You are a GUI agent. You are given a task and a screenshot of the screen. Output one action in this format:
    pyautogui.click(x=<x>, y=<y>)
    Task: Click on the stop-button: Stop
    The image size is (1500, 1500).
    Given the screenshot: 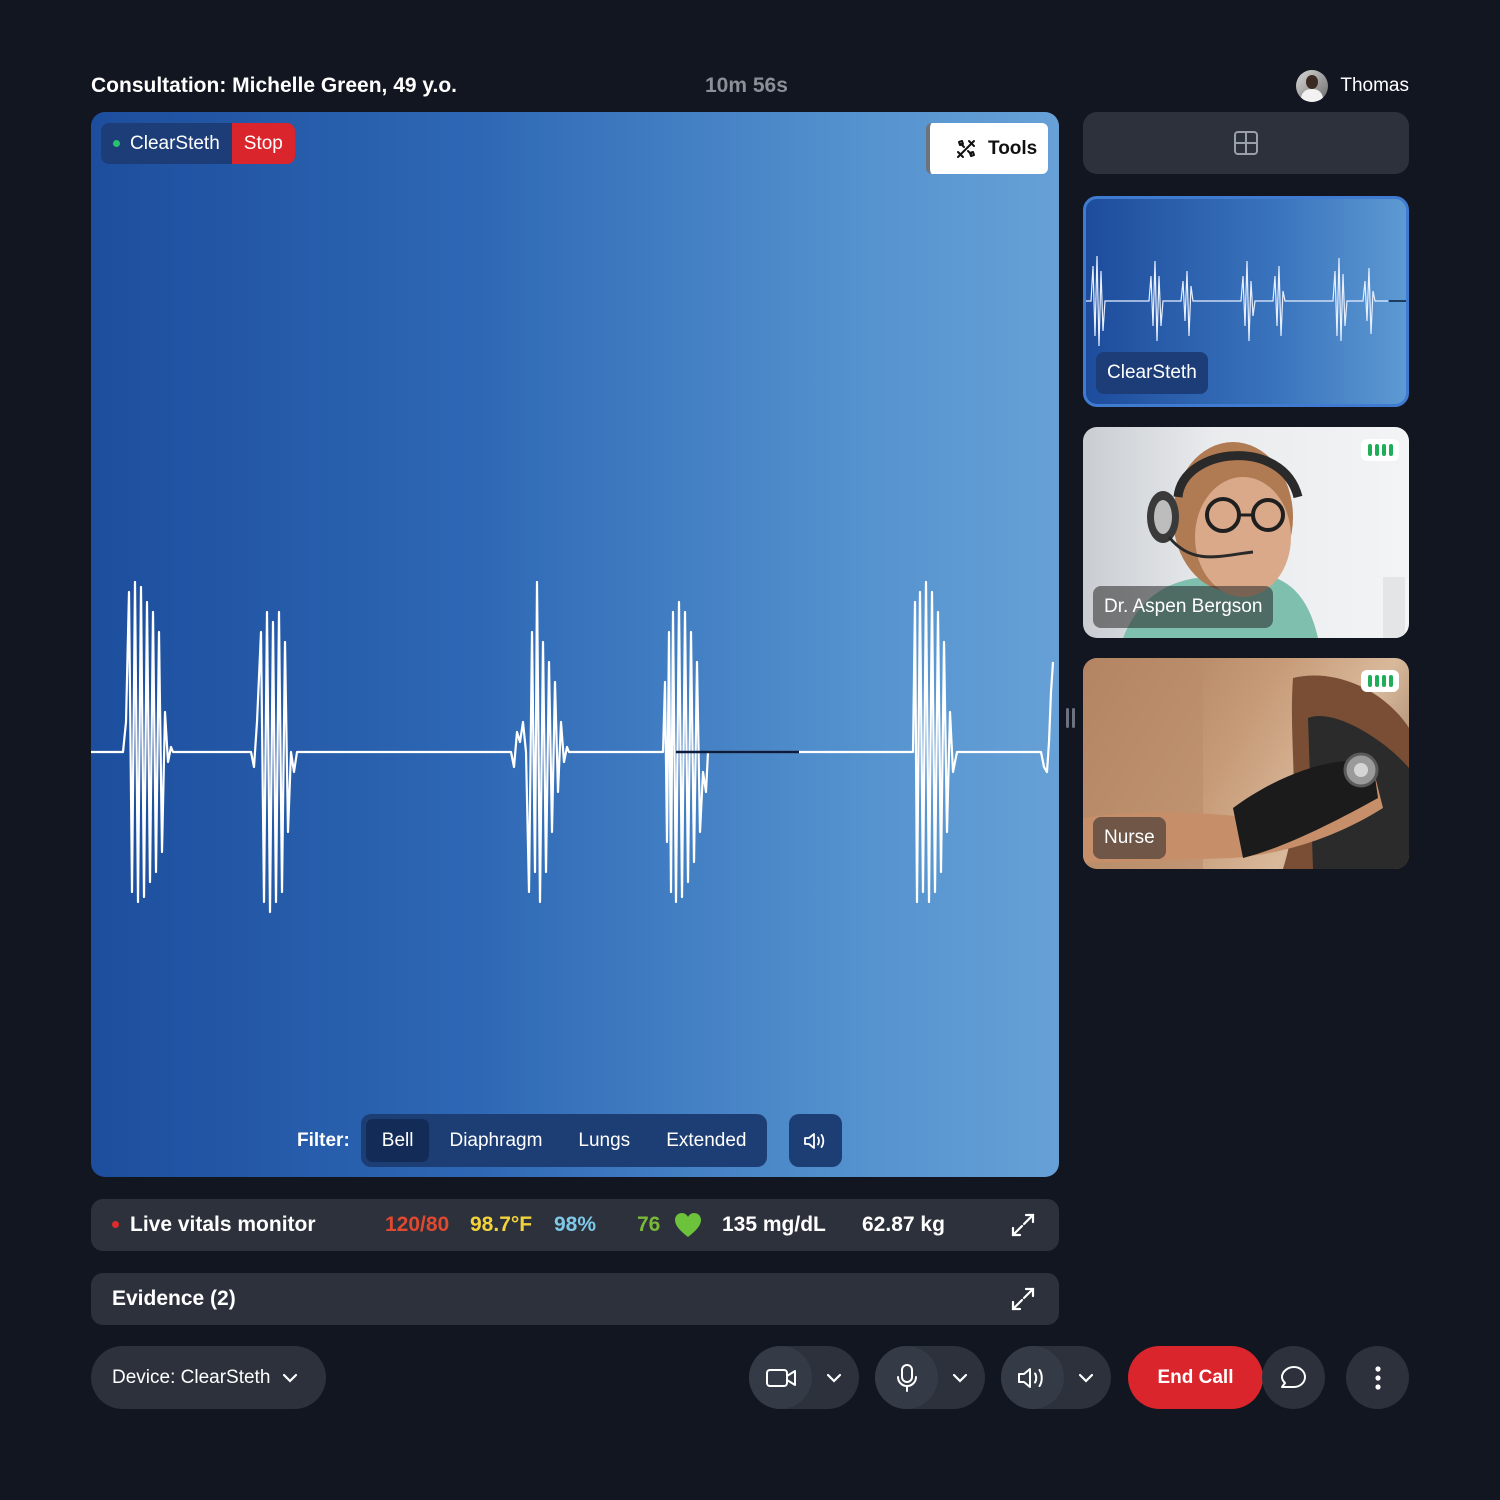 What is the action you would take?
    pyautogui.click(x=263, y=143)
    